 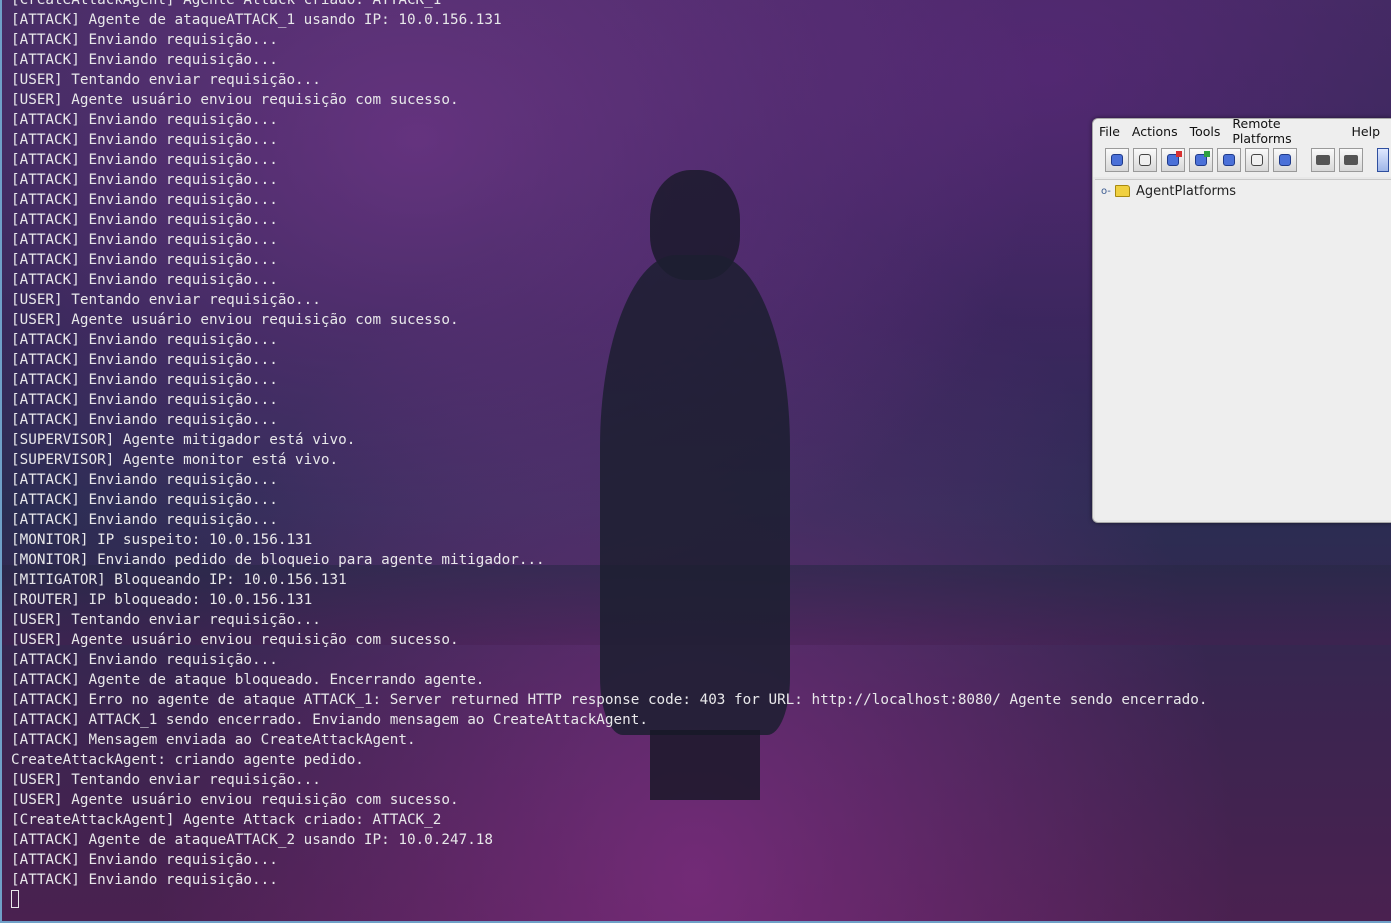 I want to click on terminal-line: [ROUTER] IP bloqueado: 10.0.156.131, so click(x=162, y=600).